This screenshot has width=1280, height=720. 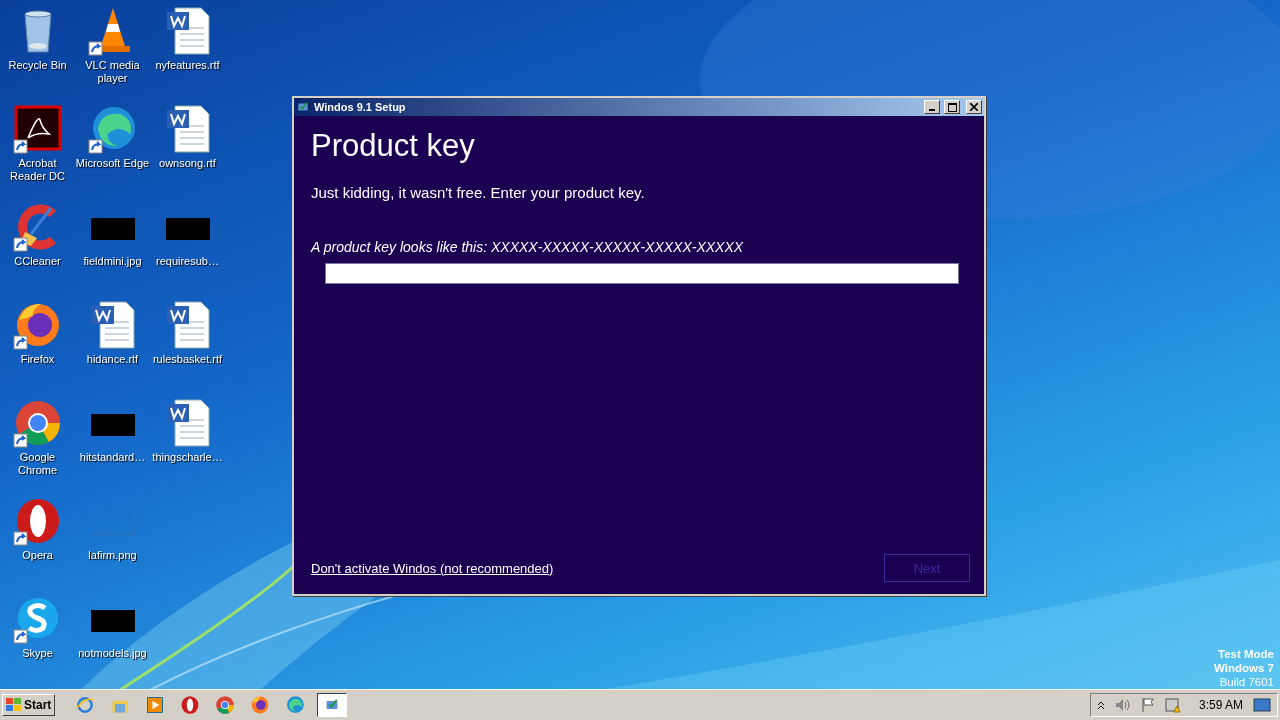 What do you see at coordinates (37, 170) in the screenshot?
I see `icon-label: Acrobat Reader DC` at bounding box center [37, 170].